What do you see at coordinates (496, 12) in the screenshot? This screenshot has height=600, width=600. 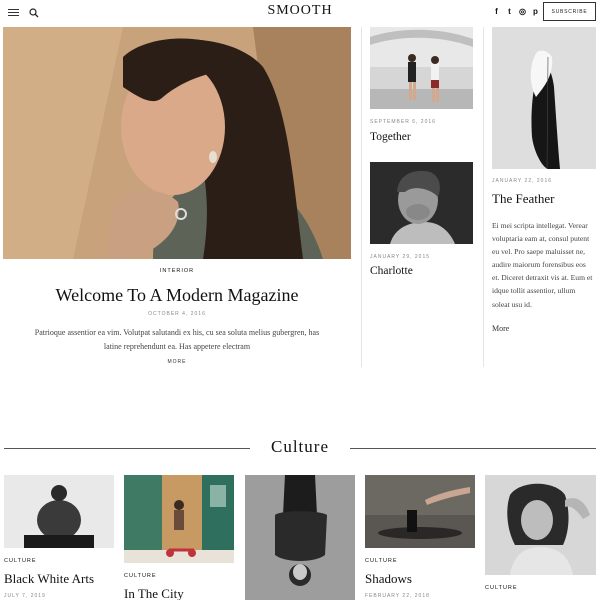 I see `facebook-icon: f` at bounding box center [496, 12].